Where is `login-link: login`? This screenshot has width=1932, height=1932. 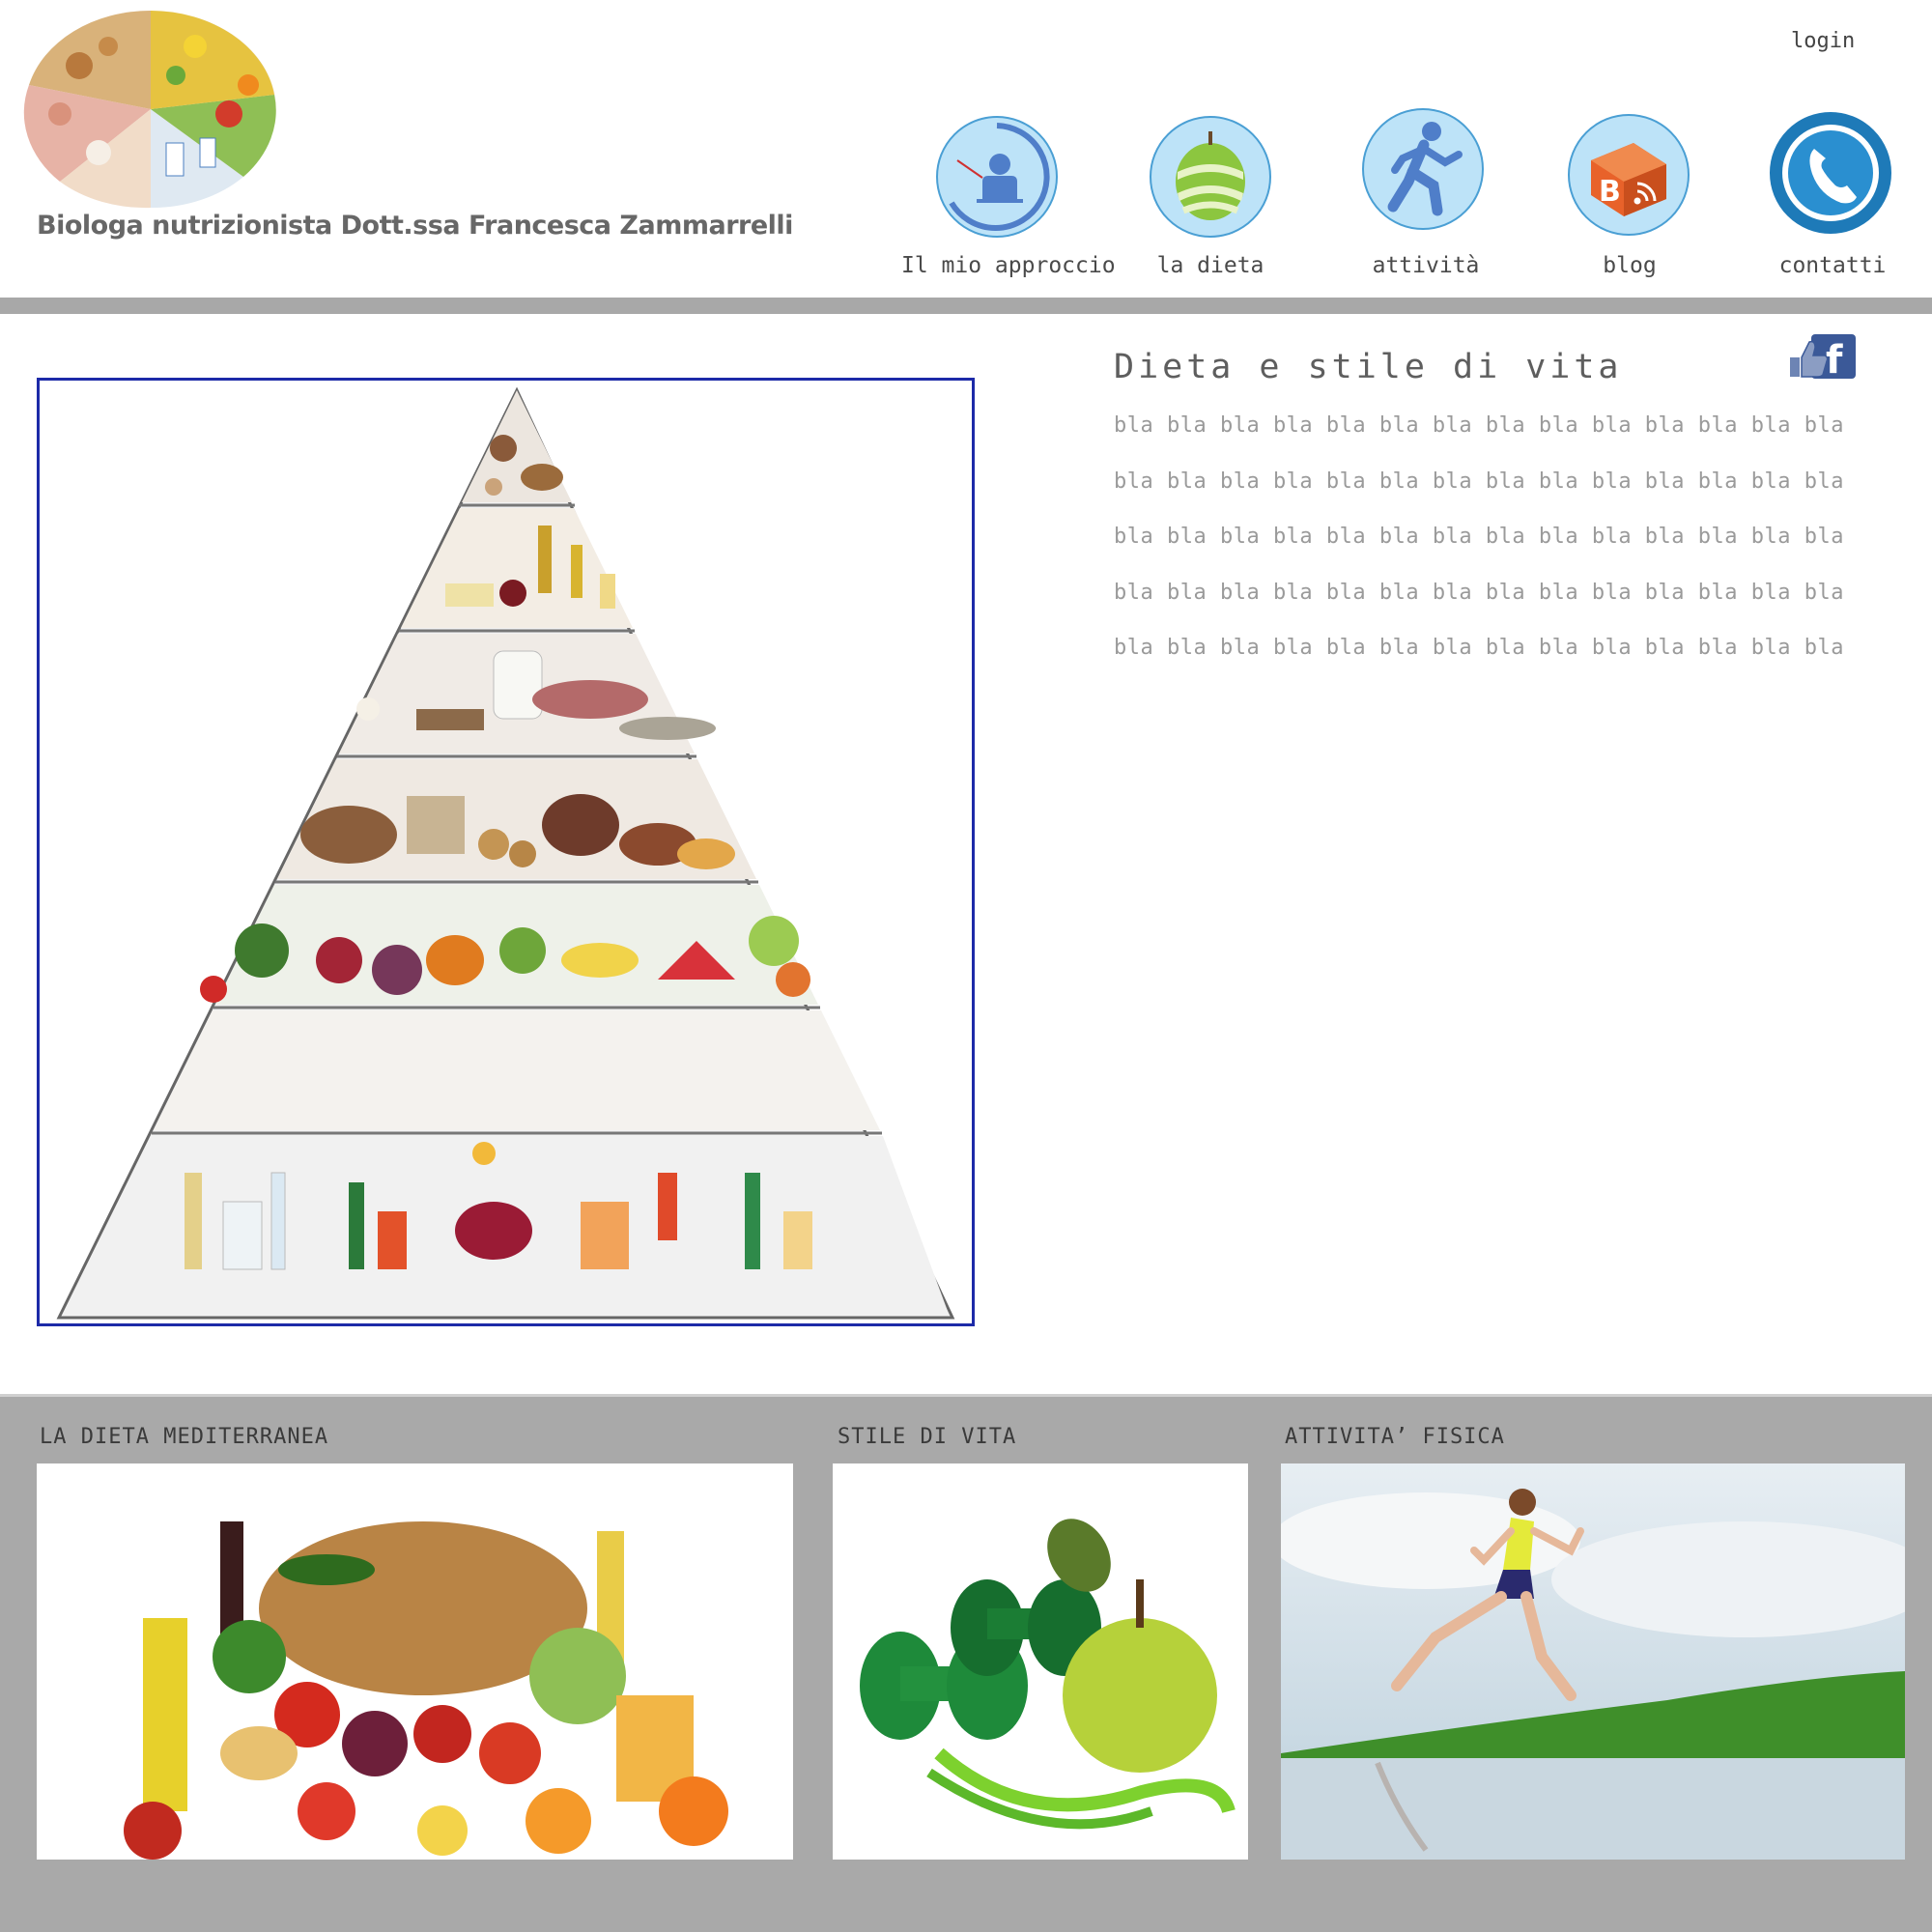 login-link: login is located at coordinates (1823, 41).